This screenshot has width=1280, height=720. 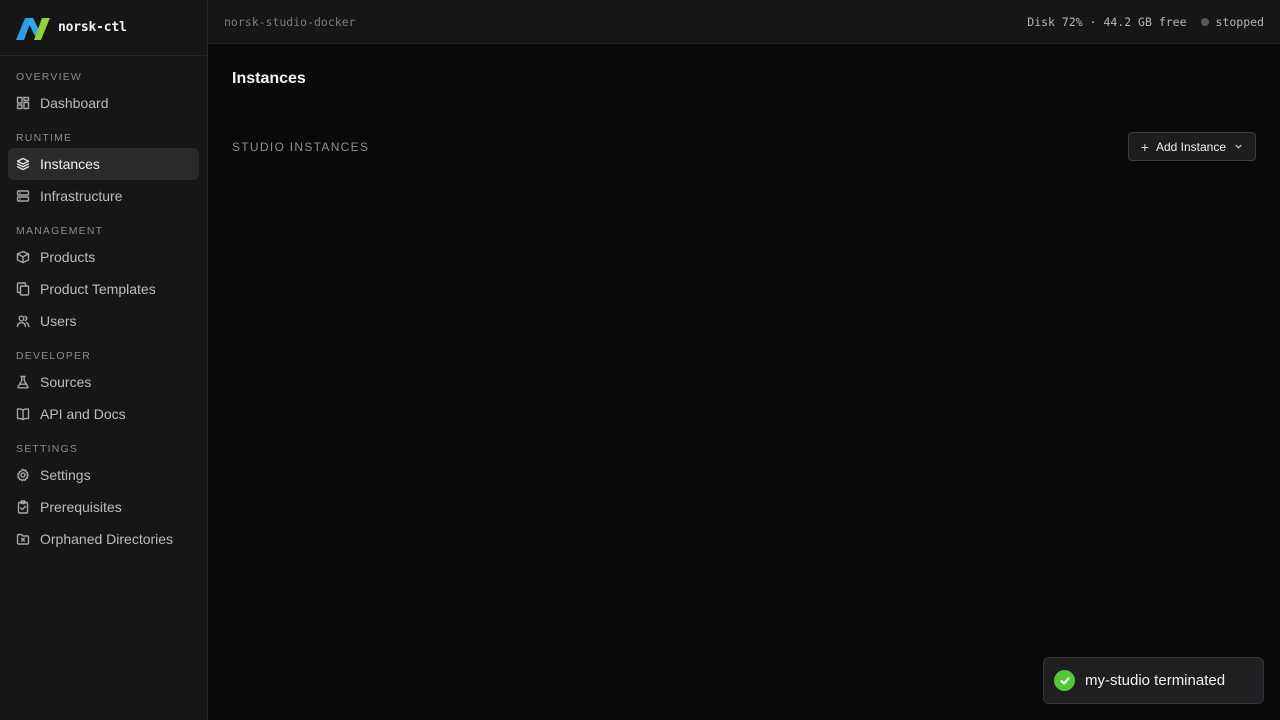 I want to click on gear-icon, so click(x=23, y=475).